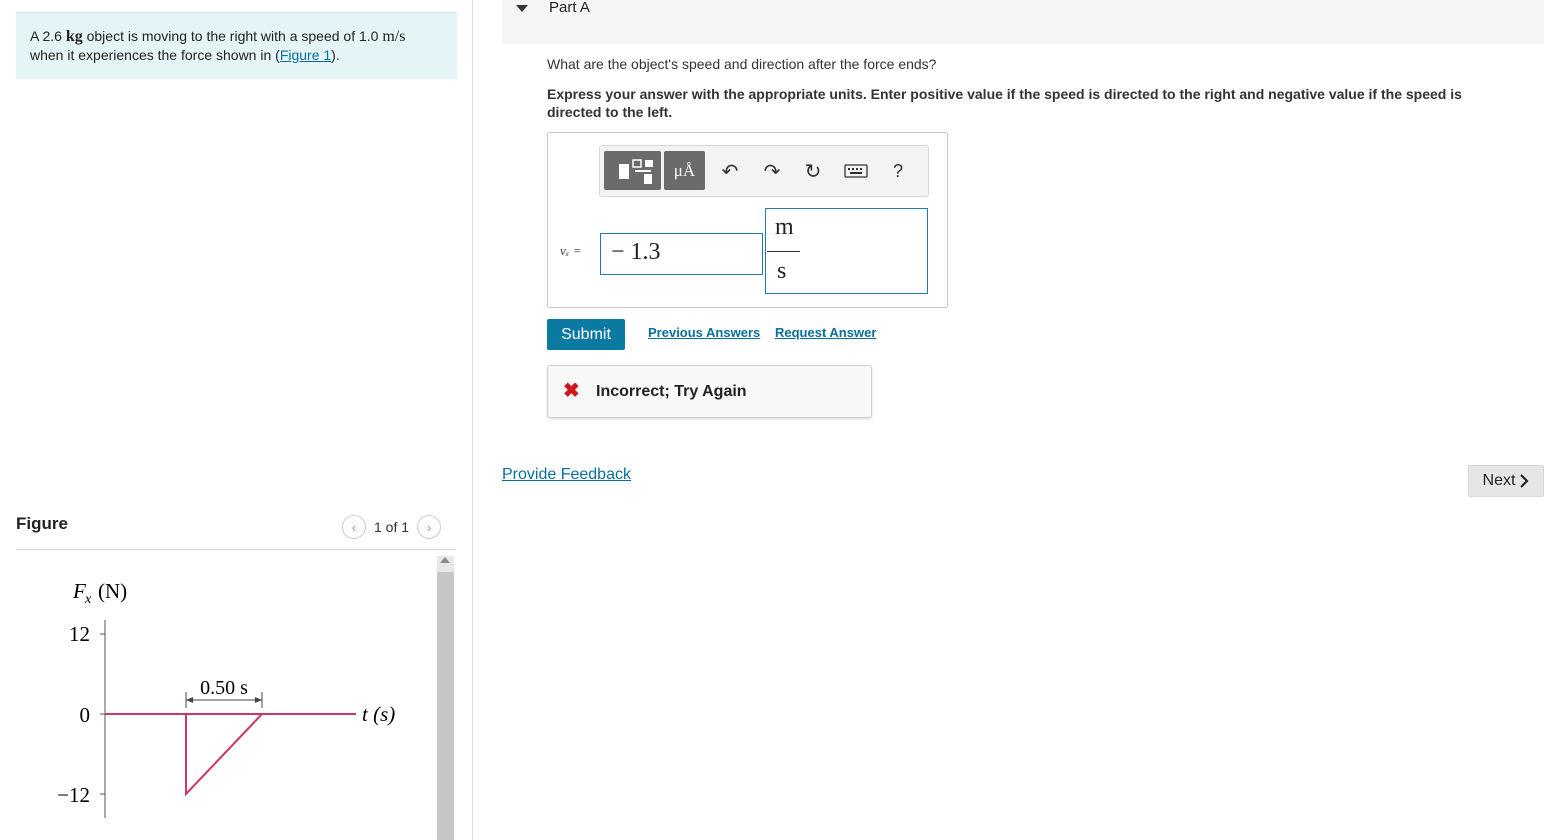 The width and height of the screenshot is (1551, 840). Describe the element at coordinates (79, 634) in the screenshot. I see `y-tick-label-12: 12` at that location.